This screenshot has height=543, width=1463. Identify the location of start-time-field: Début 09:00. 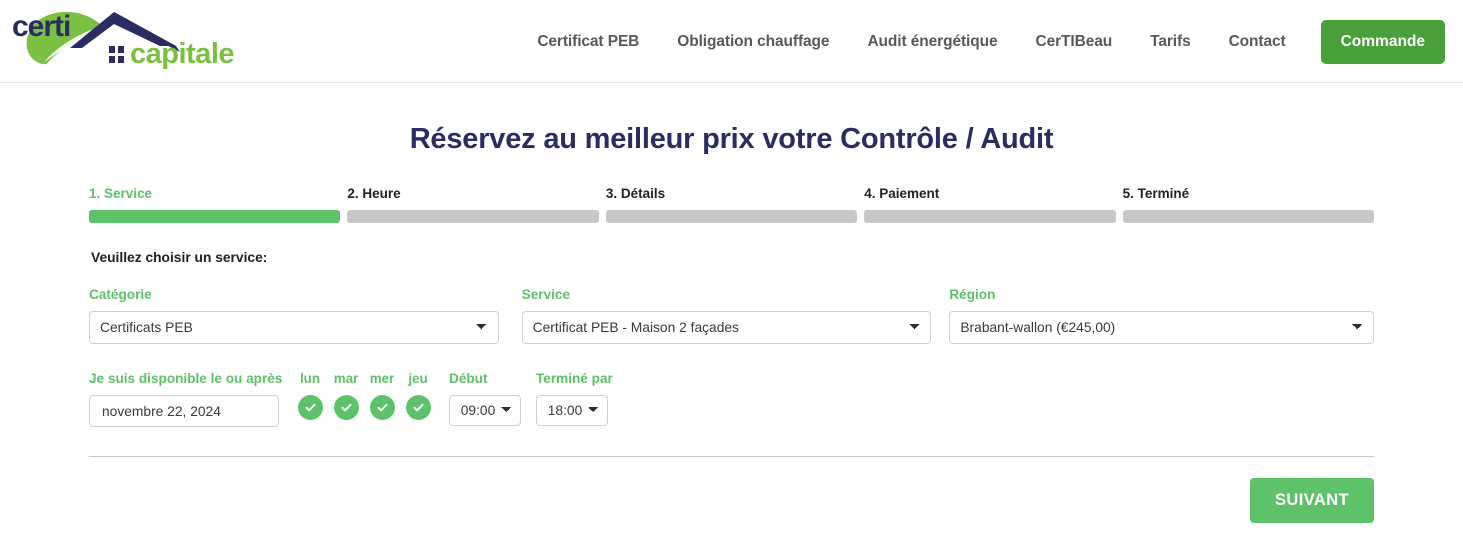
(485, 398).